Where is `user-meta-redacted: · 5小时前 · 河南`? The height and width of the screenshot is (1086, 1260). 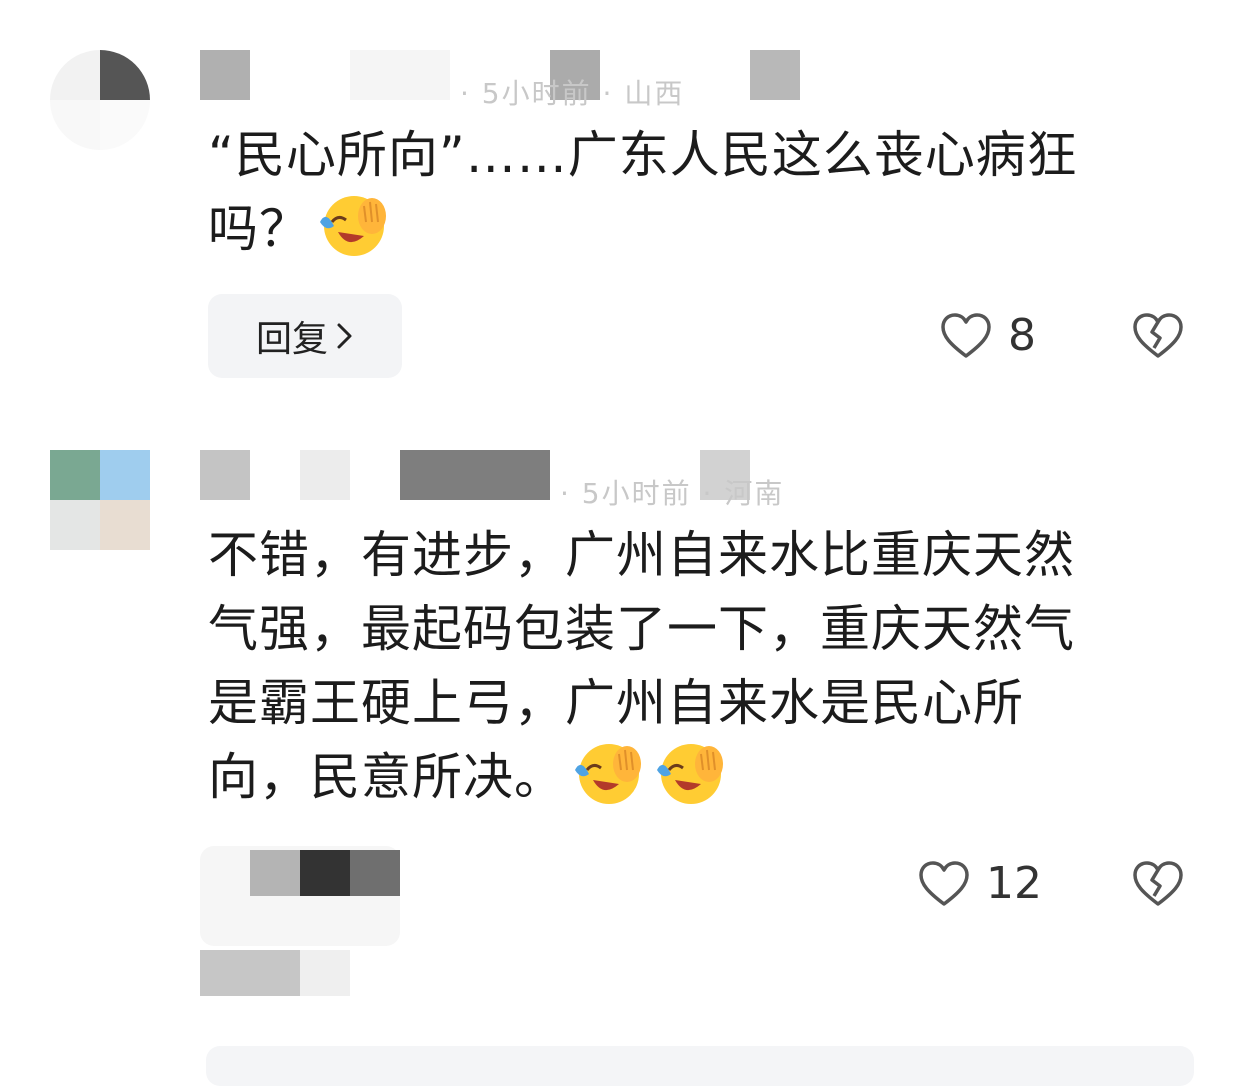 user-meta-redacted: · 5小时前 · 河南 is located at coordinates (491, 480).